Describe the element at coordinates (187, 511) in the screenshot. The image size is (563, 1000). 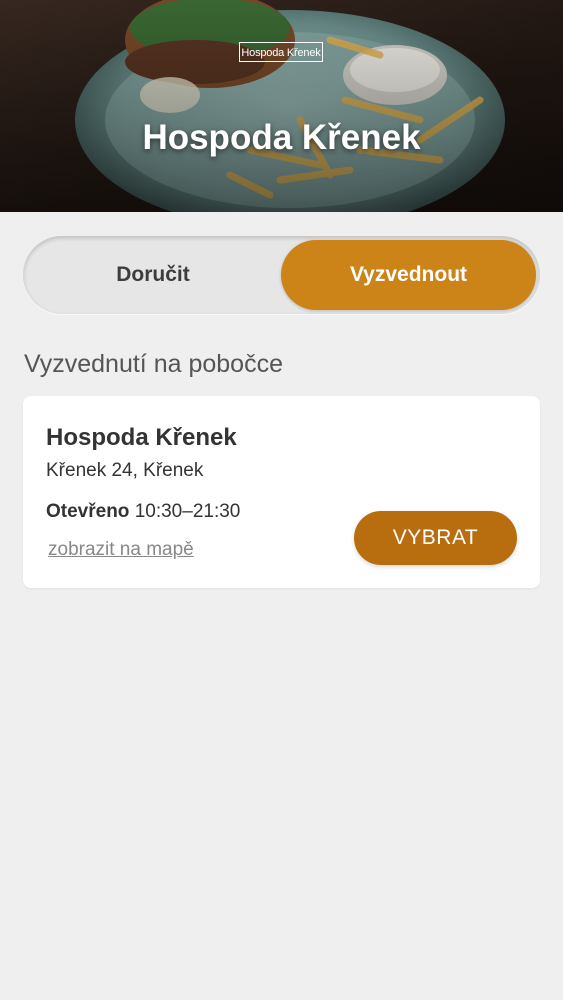
I see `opening-hours-value: 10:30–21:30` at that location.